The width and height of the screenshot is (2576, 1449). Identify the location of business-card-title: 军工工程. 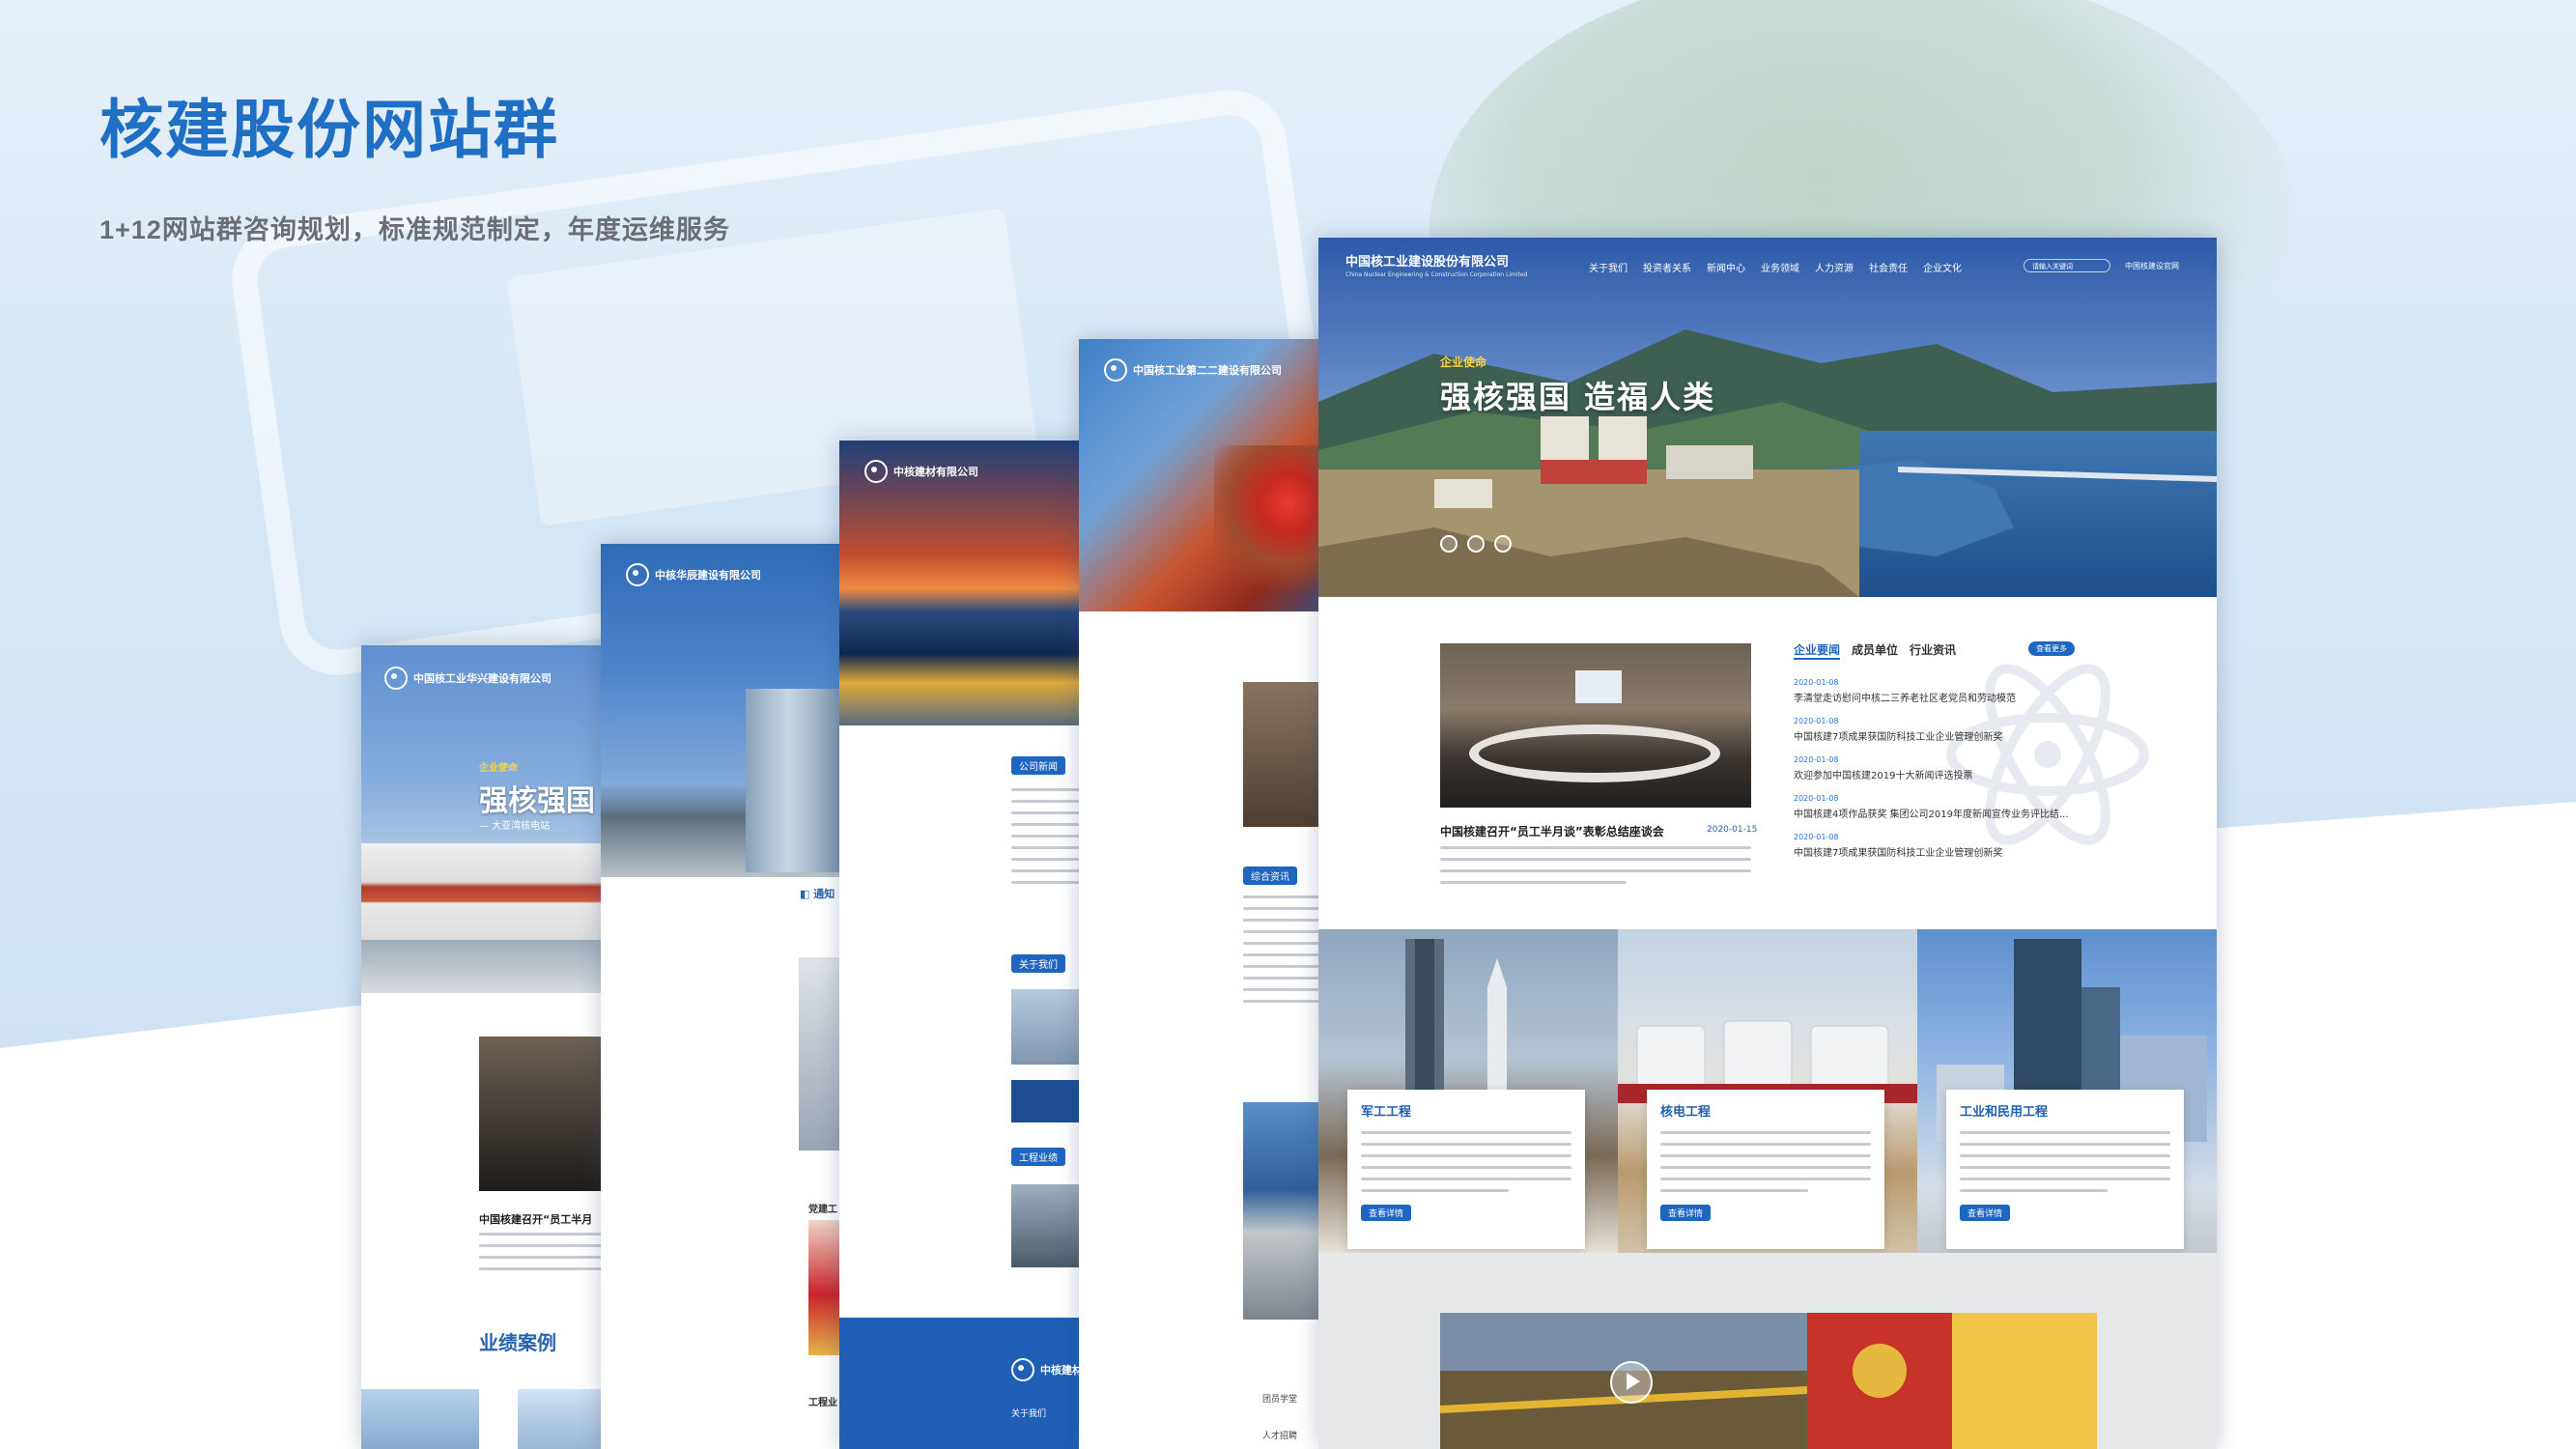
(1386, 1112).